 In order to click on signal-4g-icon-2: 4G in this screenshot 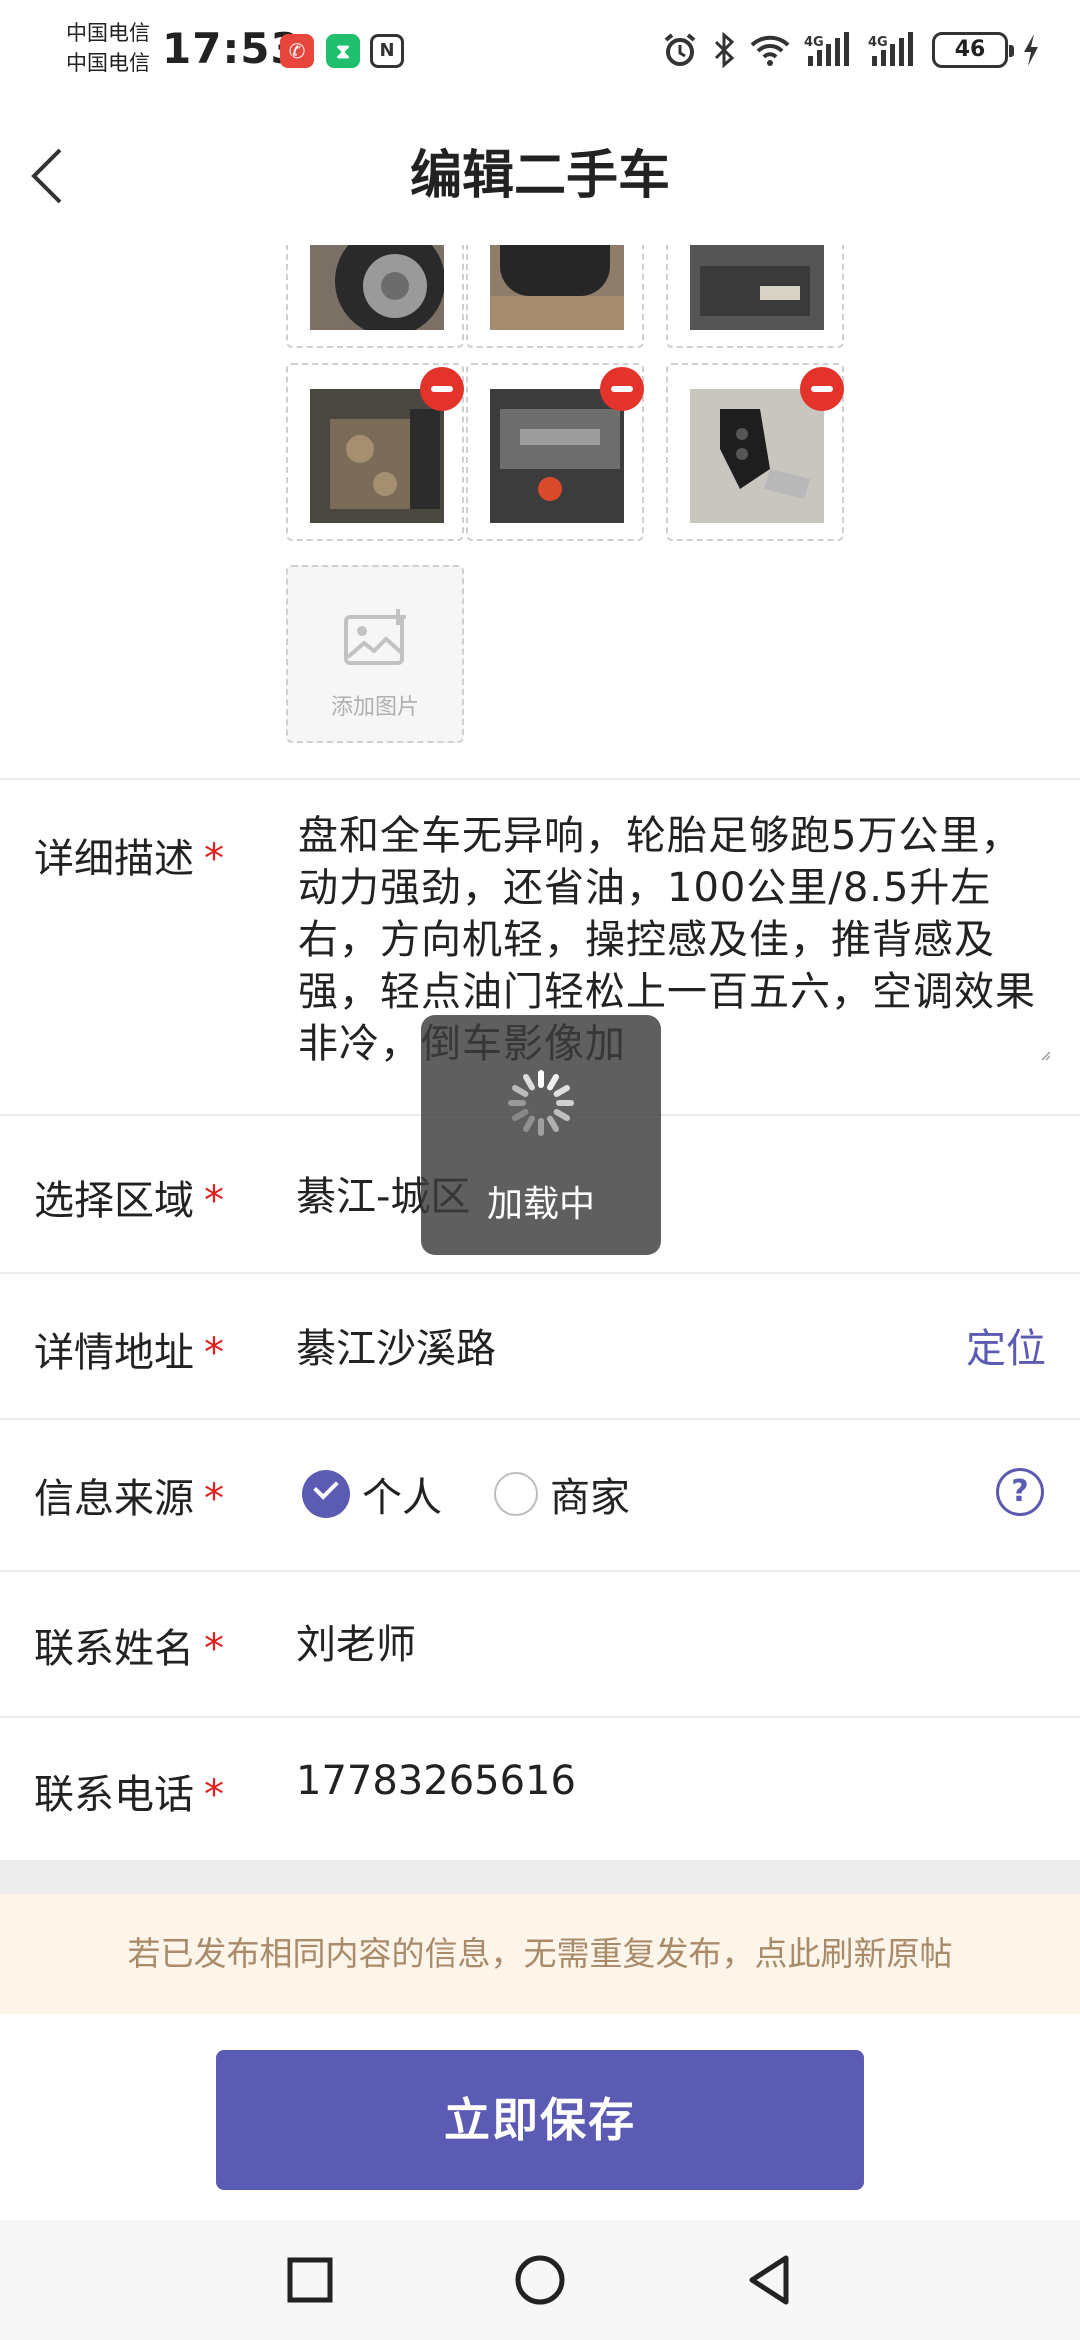, I will do `click(890, 49)`.